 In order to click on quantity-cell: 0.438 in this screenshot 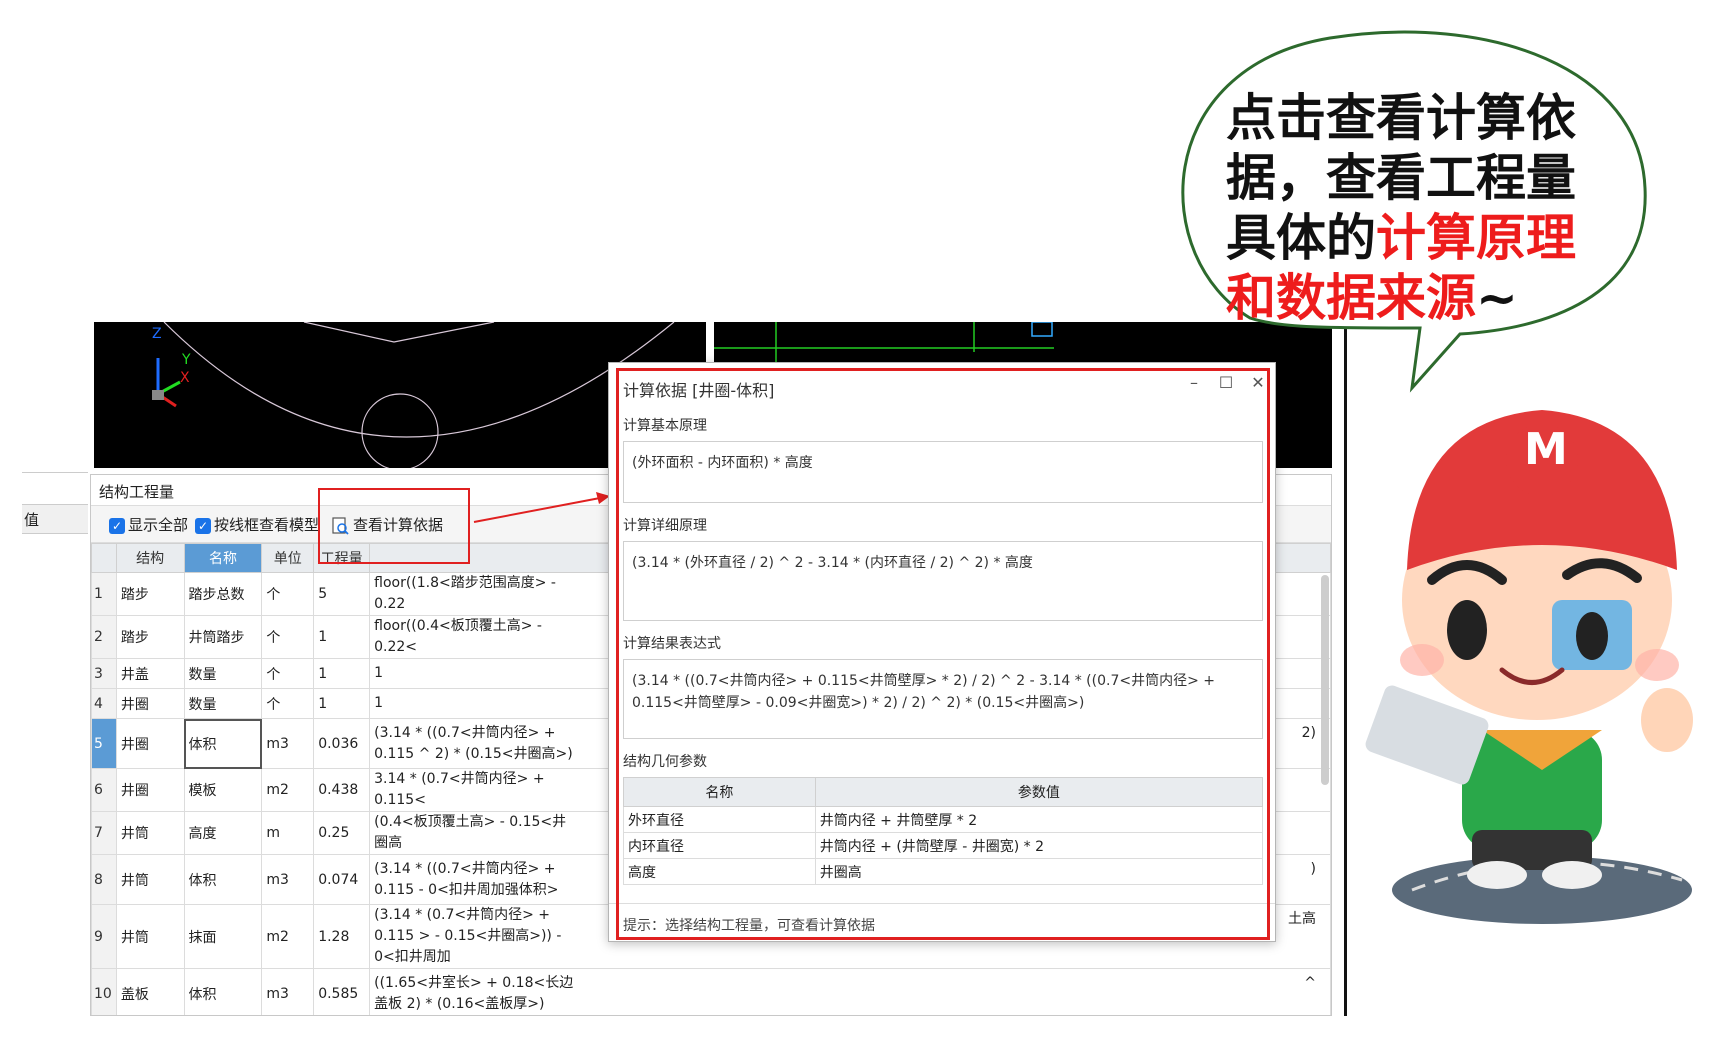, I will do `click(342, 790)`.